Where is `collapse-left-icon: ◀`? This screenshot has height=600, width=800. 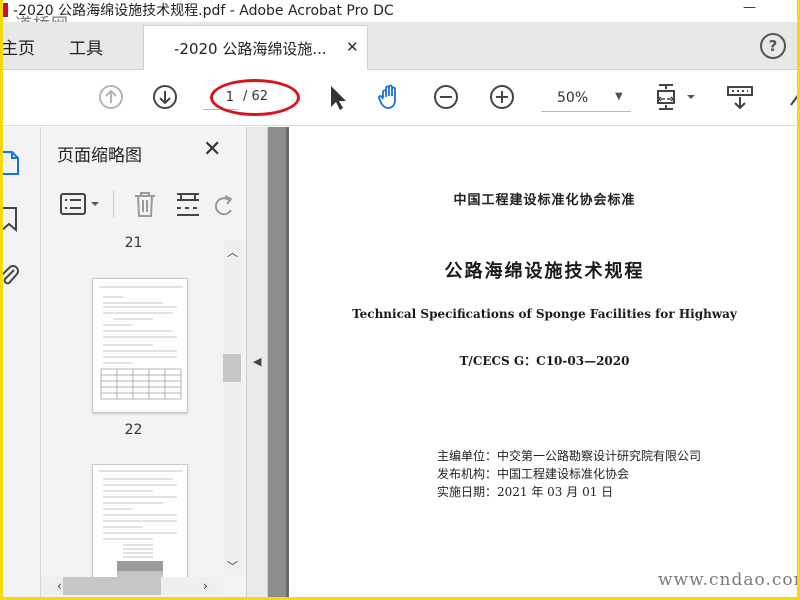 collapse-left-icon: ◀ is located at coordinates (257, 361).